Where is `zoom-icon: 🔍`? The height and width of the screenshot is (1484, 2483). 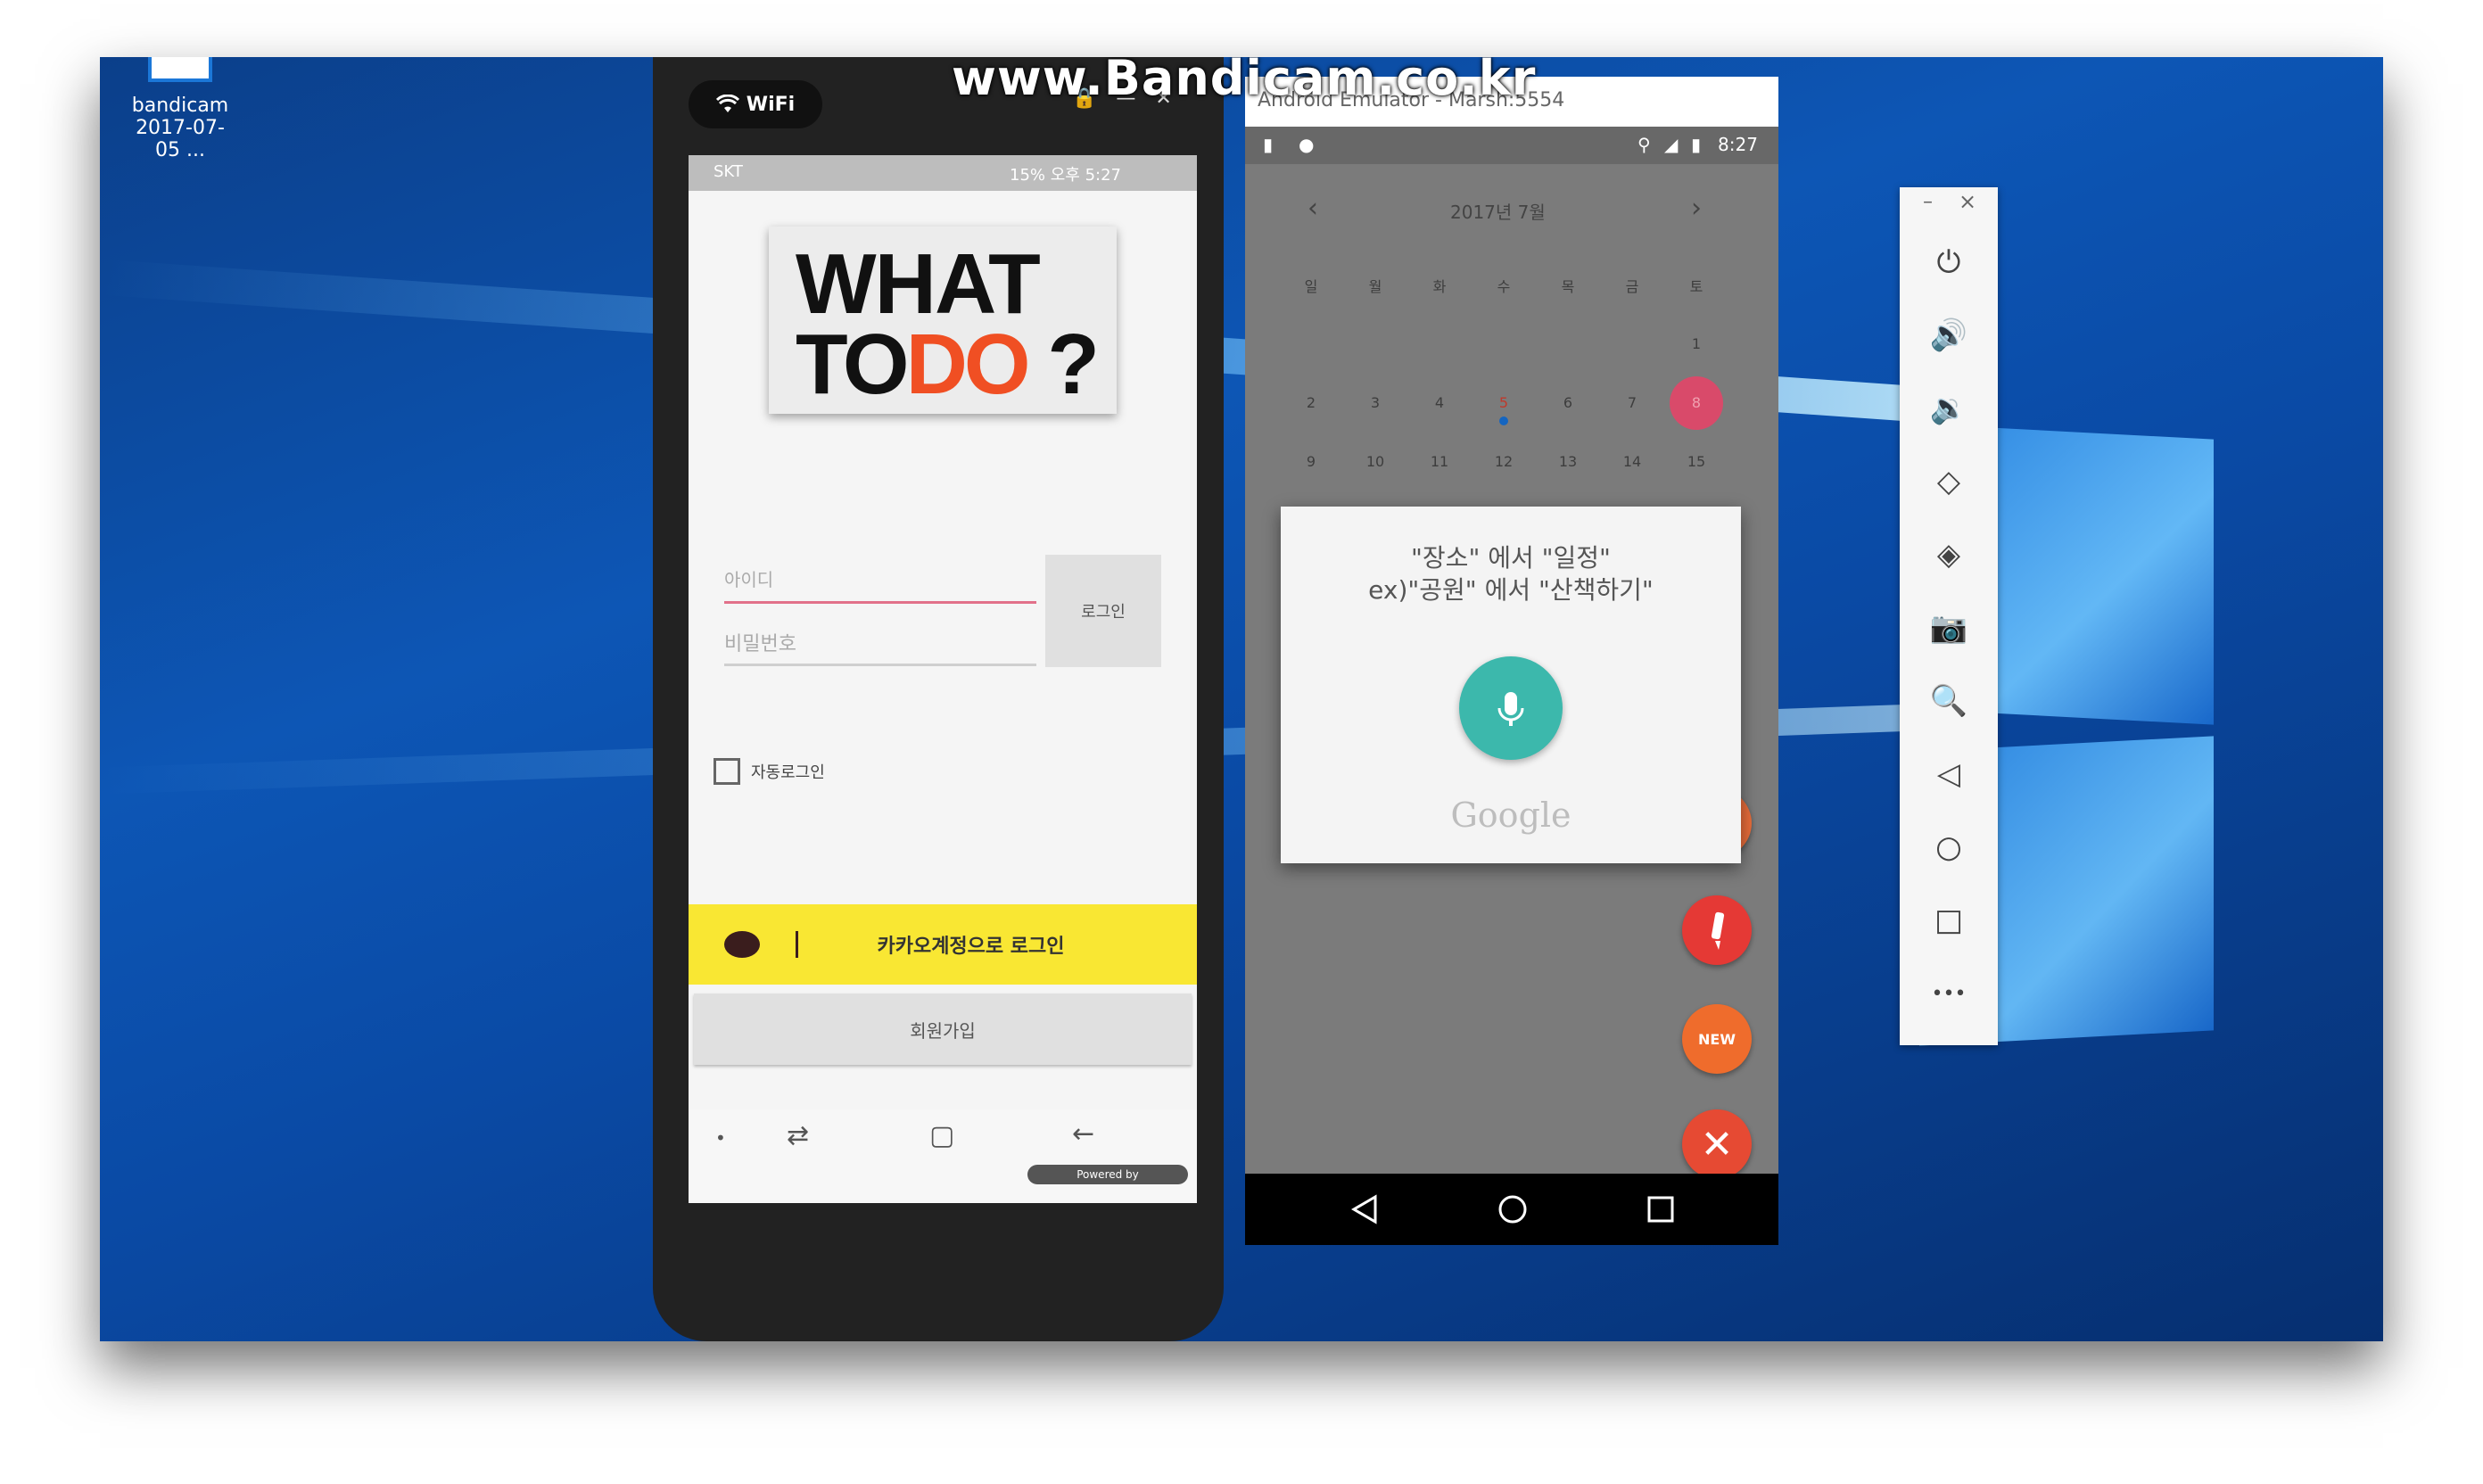
zoom-icon: 🔍 is located at coordinates (1949, 701).